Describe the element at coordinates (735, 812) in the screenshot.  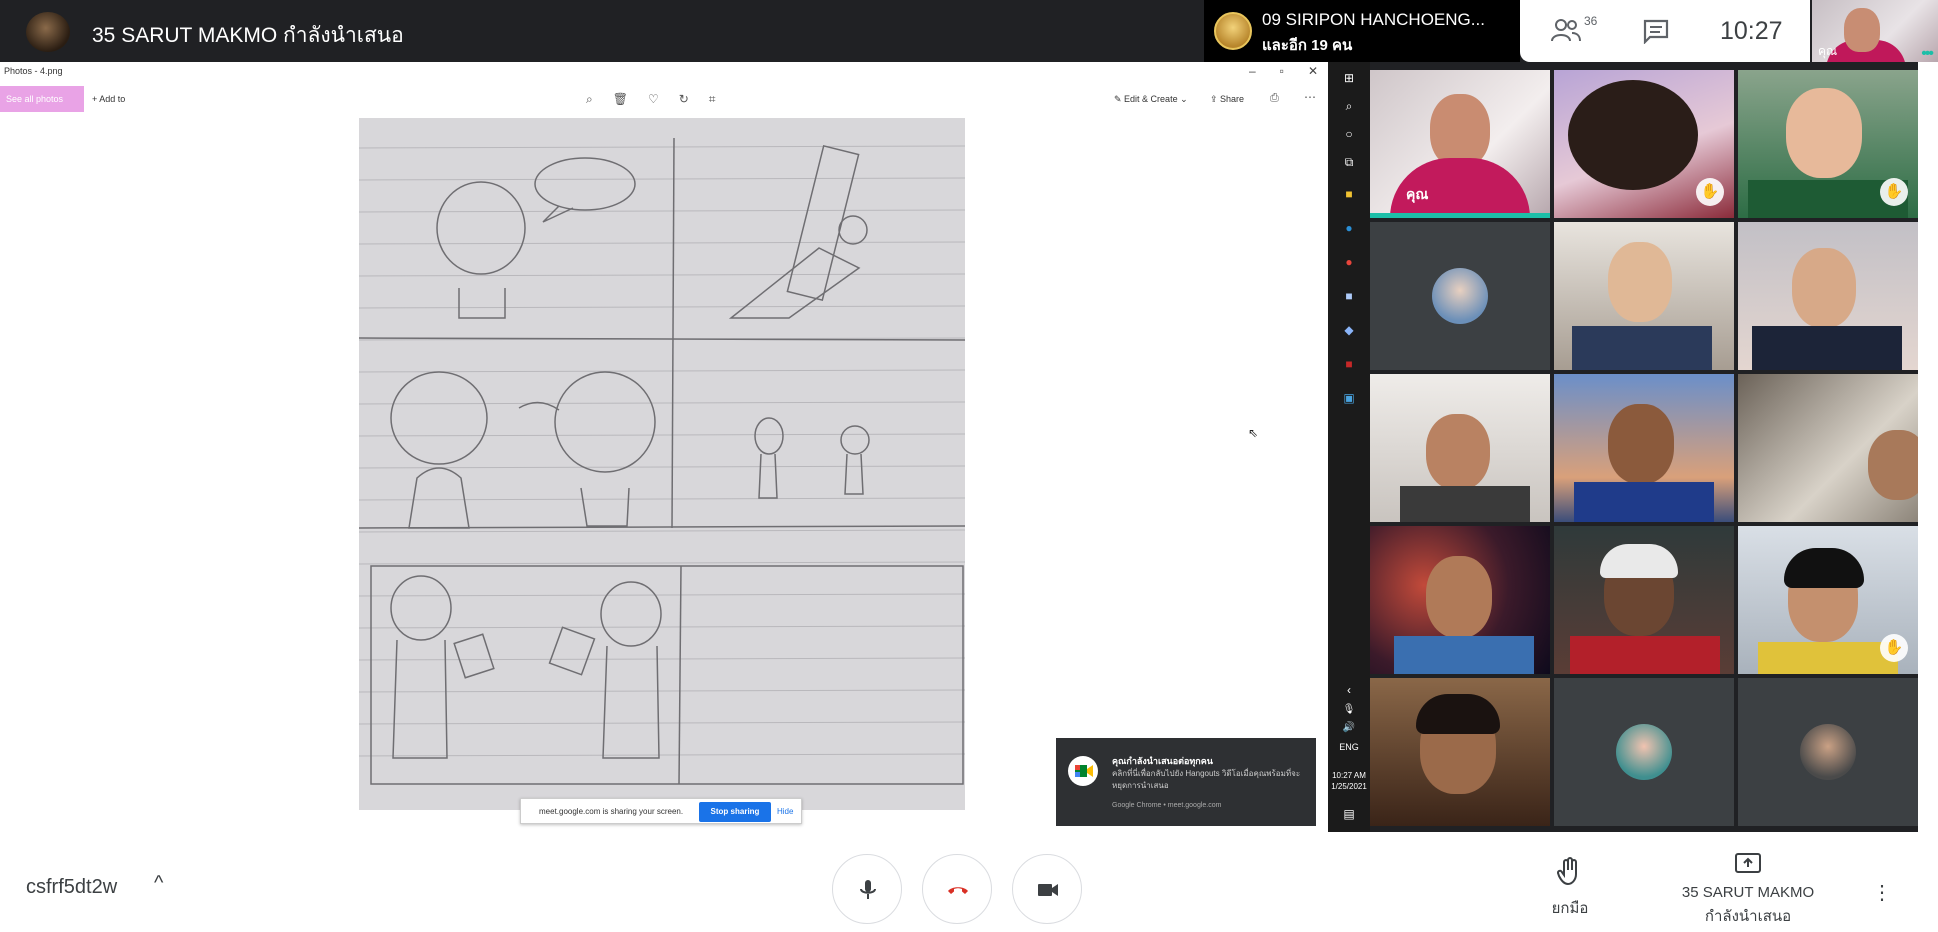
I see `stop-sharing-button: Stop sharing` at that location.